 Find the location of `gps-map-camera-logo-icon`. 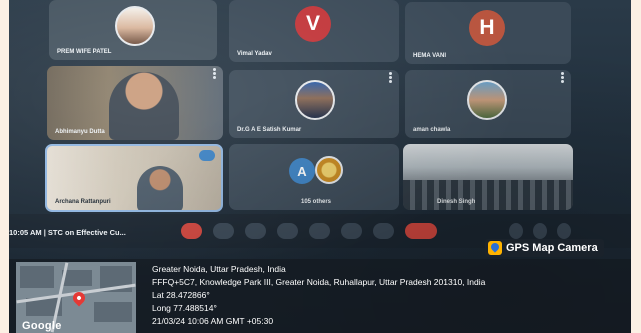

gps-map-camera-logo-icon is located at coordinates (495, 248).